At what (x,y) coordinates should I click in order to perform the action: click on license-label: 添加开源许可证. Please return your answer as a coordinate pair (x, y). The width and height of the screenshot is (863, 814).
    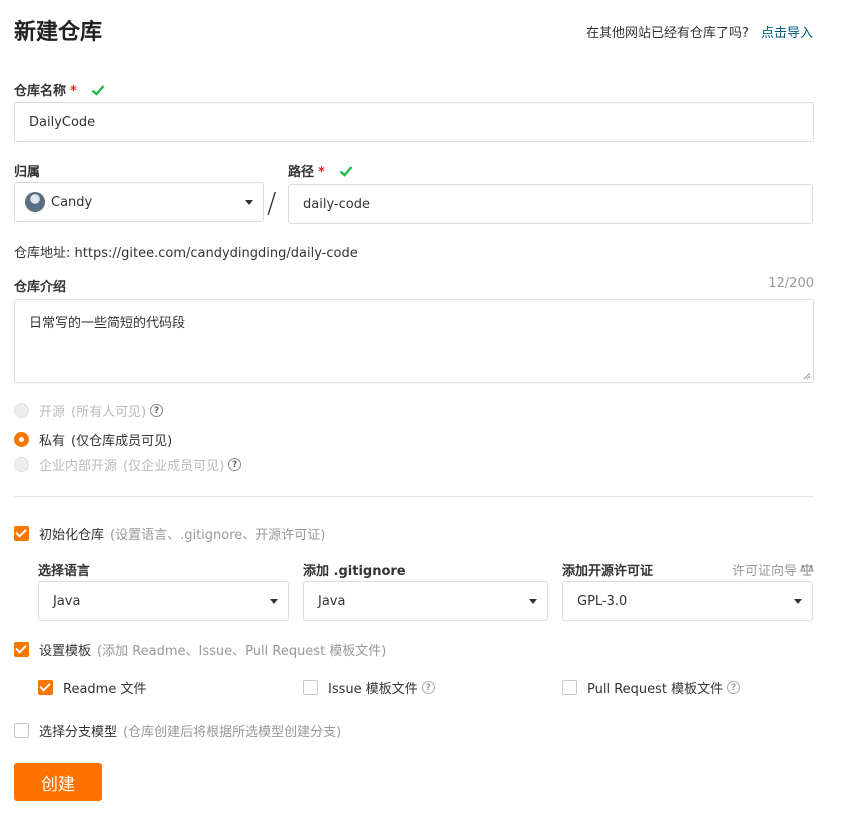
    Looking at the image, I should click on (608, 571).